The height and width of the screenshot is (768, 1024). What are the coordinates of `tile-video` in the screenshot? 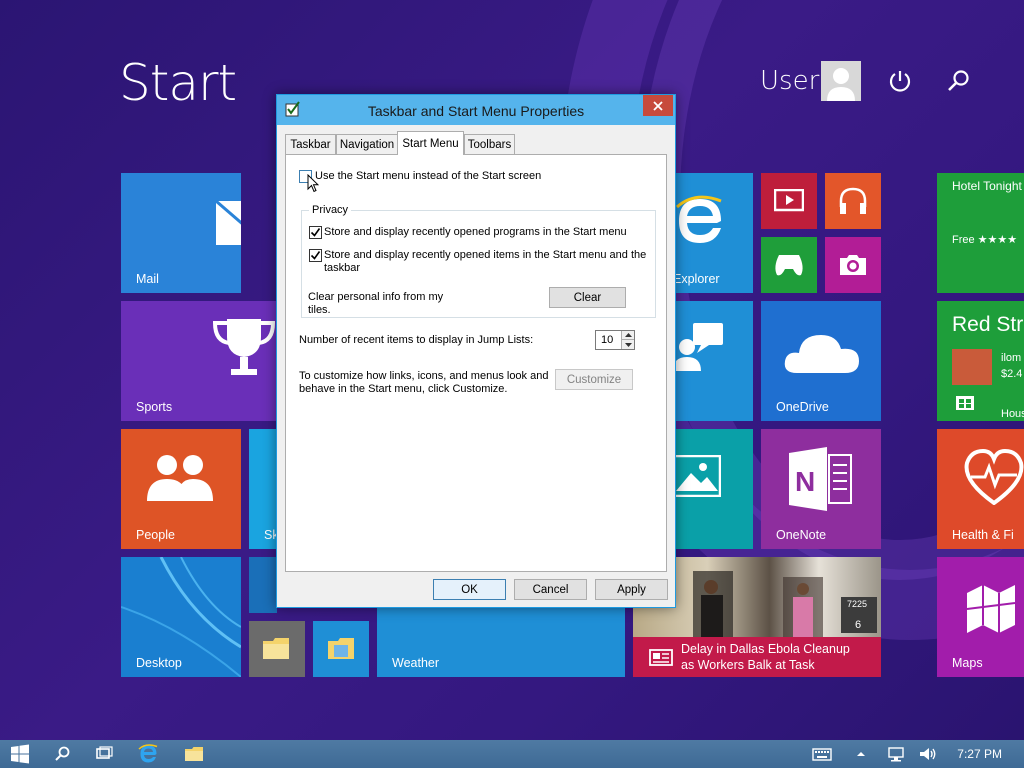 It's located at (789, 201).